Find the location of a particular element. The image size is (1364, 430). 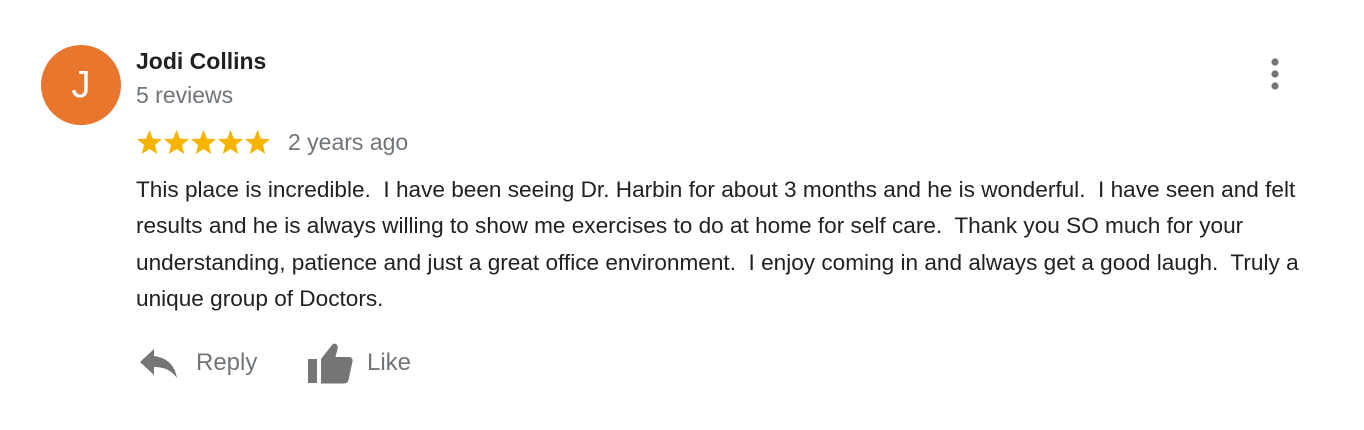

reply-label: Reply is located at coordinates (227, 362).